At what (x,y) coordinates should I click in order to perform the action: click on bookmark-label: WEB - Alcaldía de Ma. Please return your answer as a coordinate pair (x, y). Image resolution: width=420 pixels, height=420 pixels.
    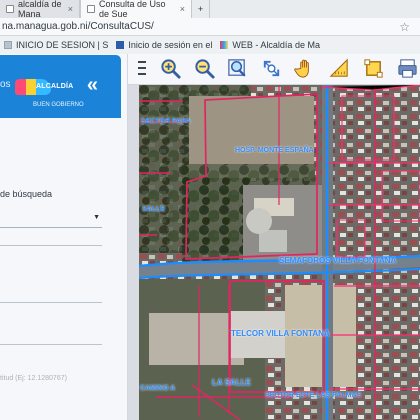
    Looking at the image, I should click on (276, 45).